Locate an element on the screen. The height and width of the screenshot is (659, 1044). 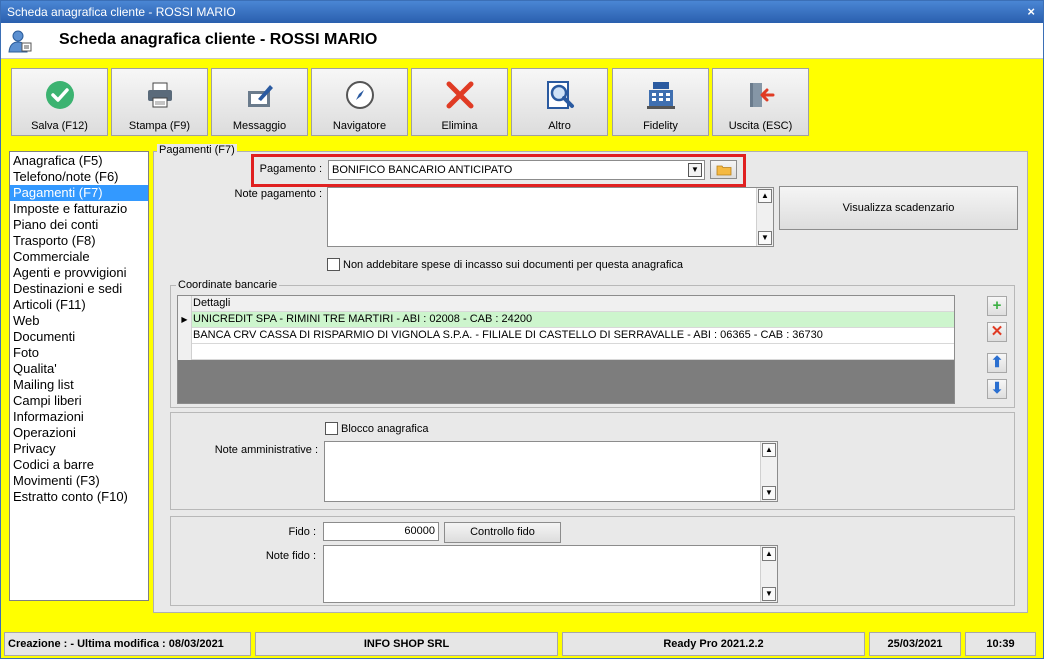
nav-item-movimenti: Movimenti (F3) is located at coordinates (79, 481).